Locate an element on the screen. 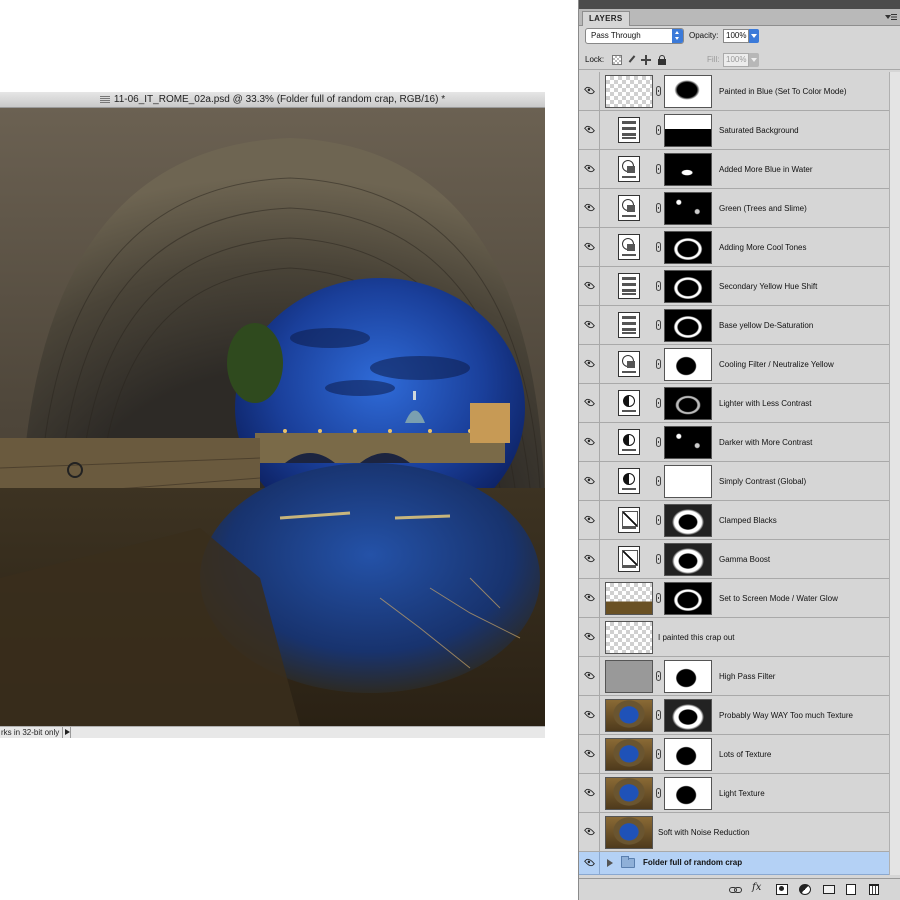 Image resolution: width=900 pixels, height=900 pixels. fill-dropdown-icon is located at coordinates (754, 60).